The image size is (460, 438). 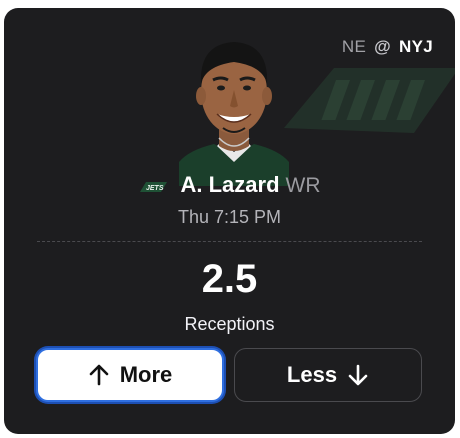 What do you see at coordinates (369, 100) in the screenshot?
I see `jets-watermark-icon` at bounding box center [369, 100].